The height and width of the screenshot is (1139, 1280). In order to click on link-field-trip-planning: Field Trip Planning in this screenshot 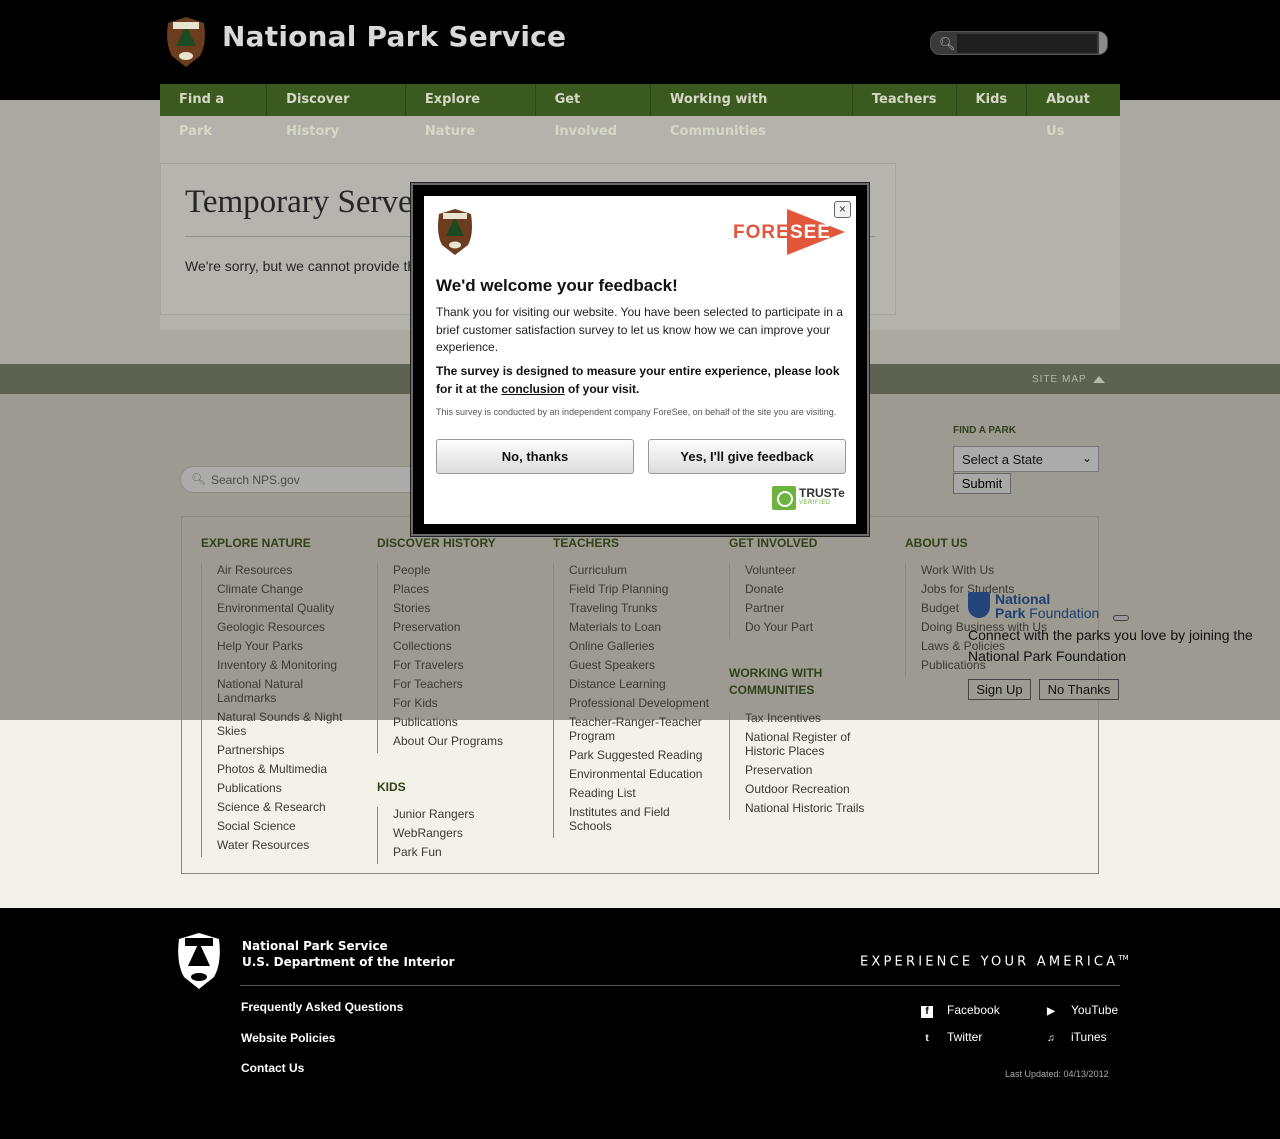, I will do `click(644, 589)`.